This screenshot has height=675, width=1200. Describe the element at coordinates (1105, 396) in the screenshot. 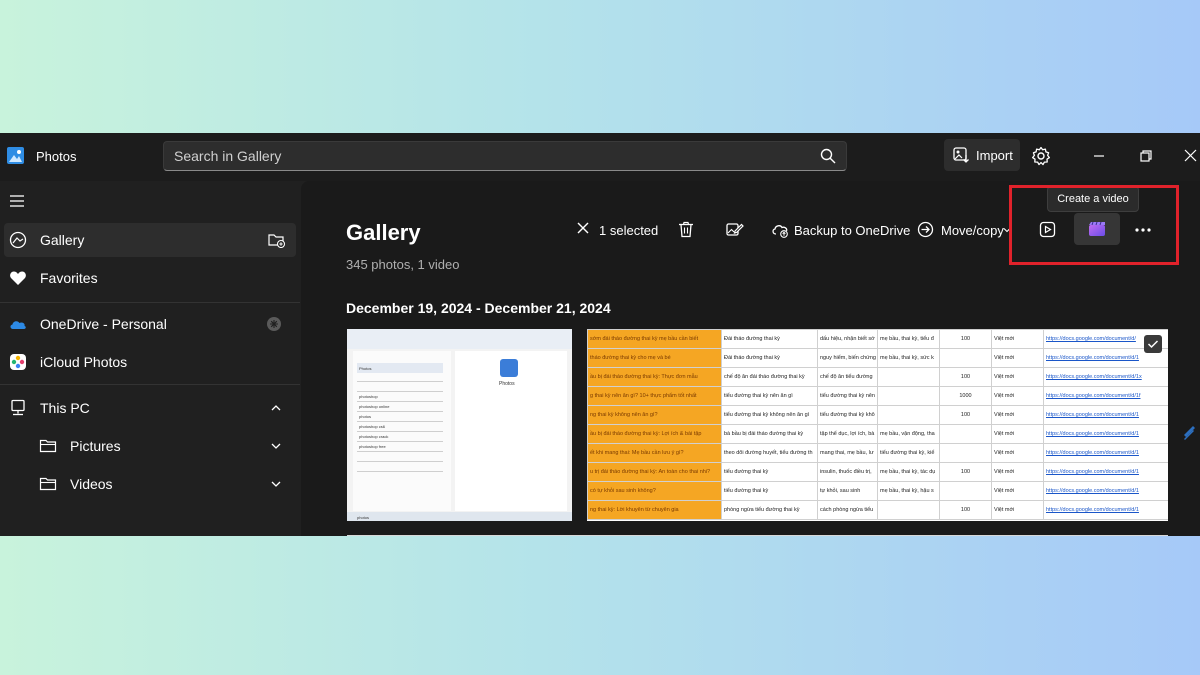

I see `sheet-cell: https://docs.google.com/document/d/1f` at that location.